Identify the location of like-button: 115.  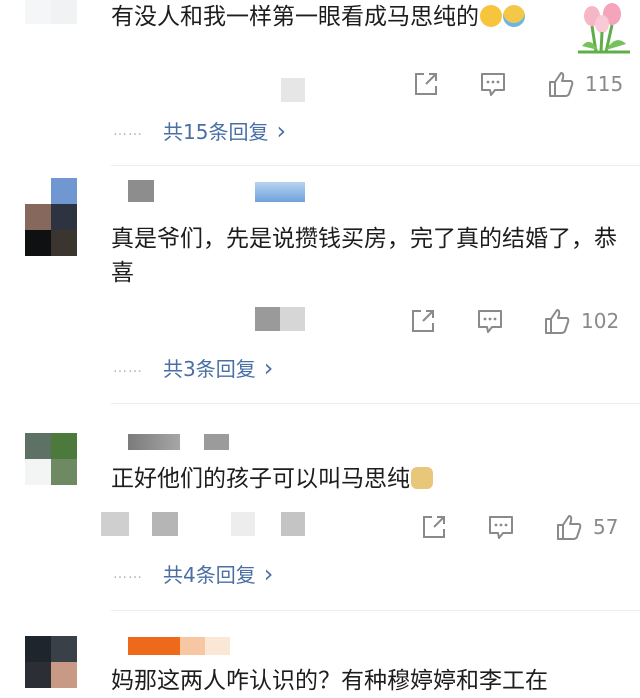
(585, 84).